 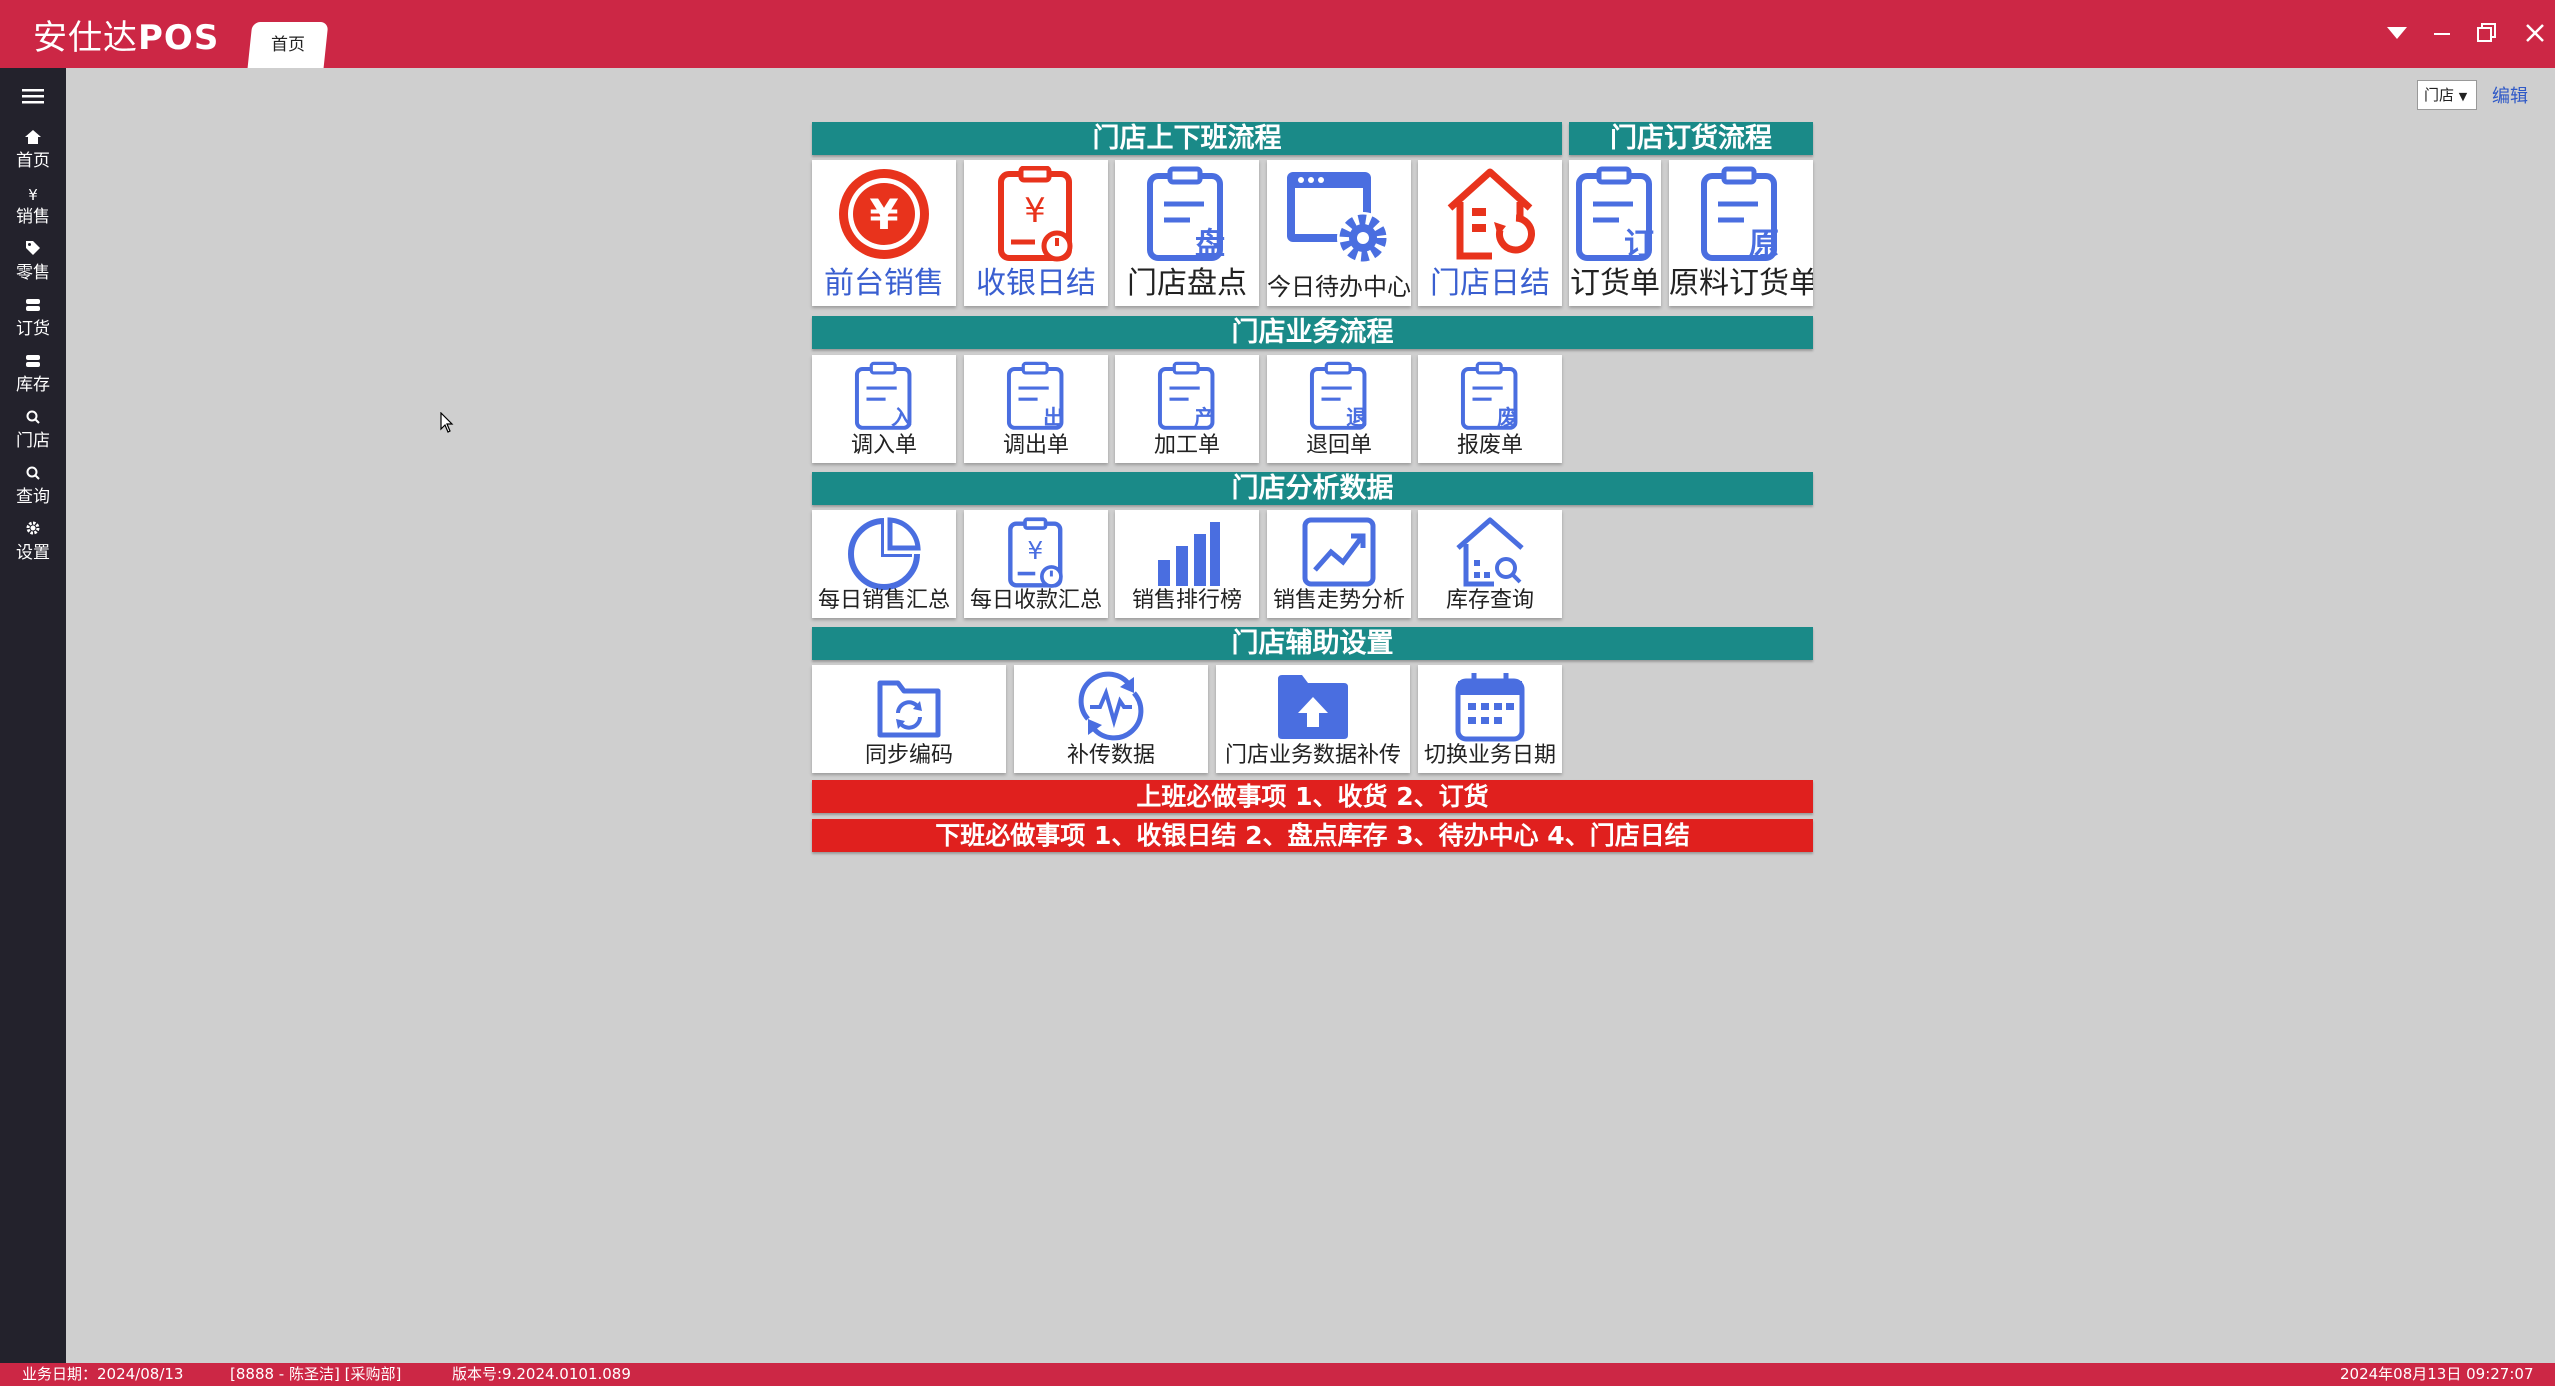 I want to click on sidebar-item-home: 首页, so click(x=33, y=156).